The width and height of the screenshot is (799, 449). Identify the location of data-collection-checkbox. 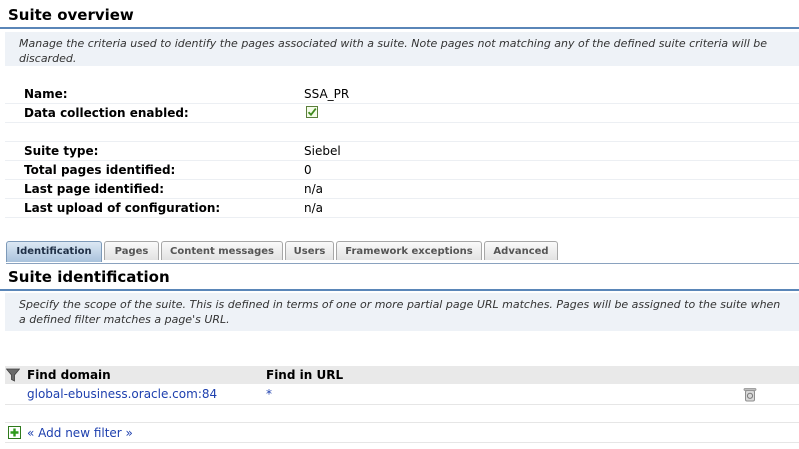
(312, 112).